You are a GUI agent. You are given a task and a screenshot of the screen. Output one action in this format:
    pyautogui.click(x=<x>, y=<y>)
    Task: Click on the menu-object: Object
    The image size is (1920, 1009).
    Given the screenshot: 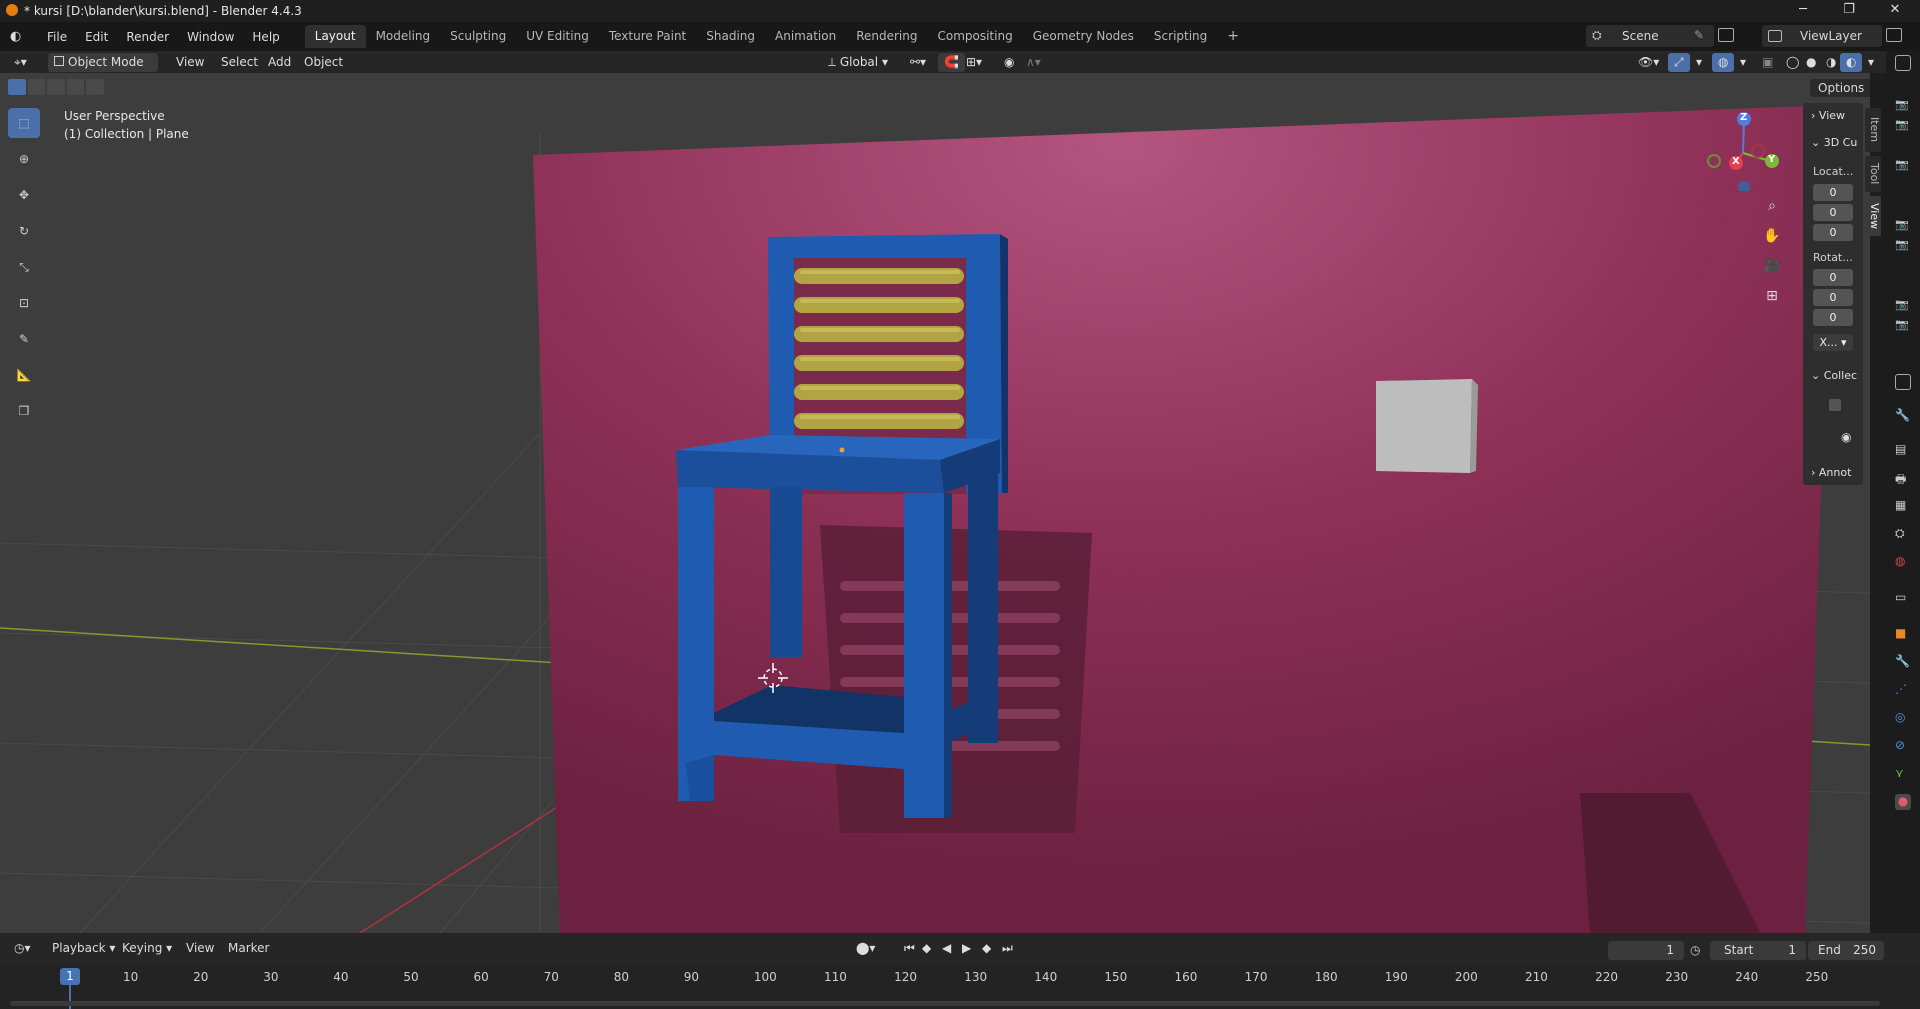 What is the action you would take?
    pyautogui.click(x=323, y=62)
    